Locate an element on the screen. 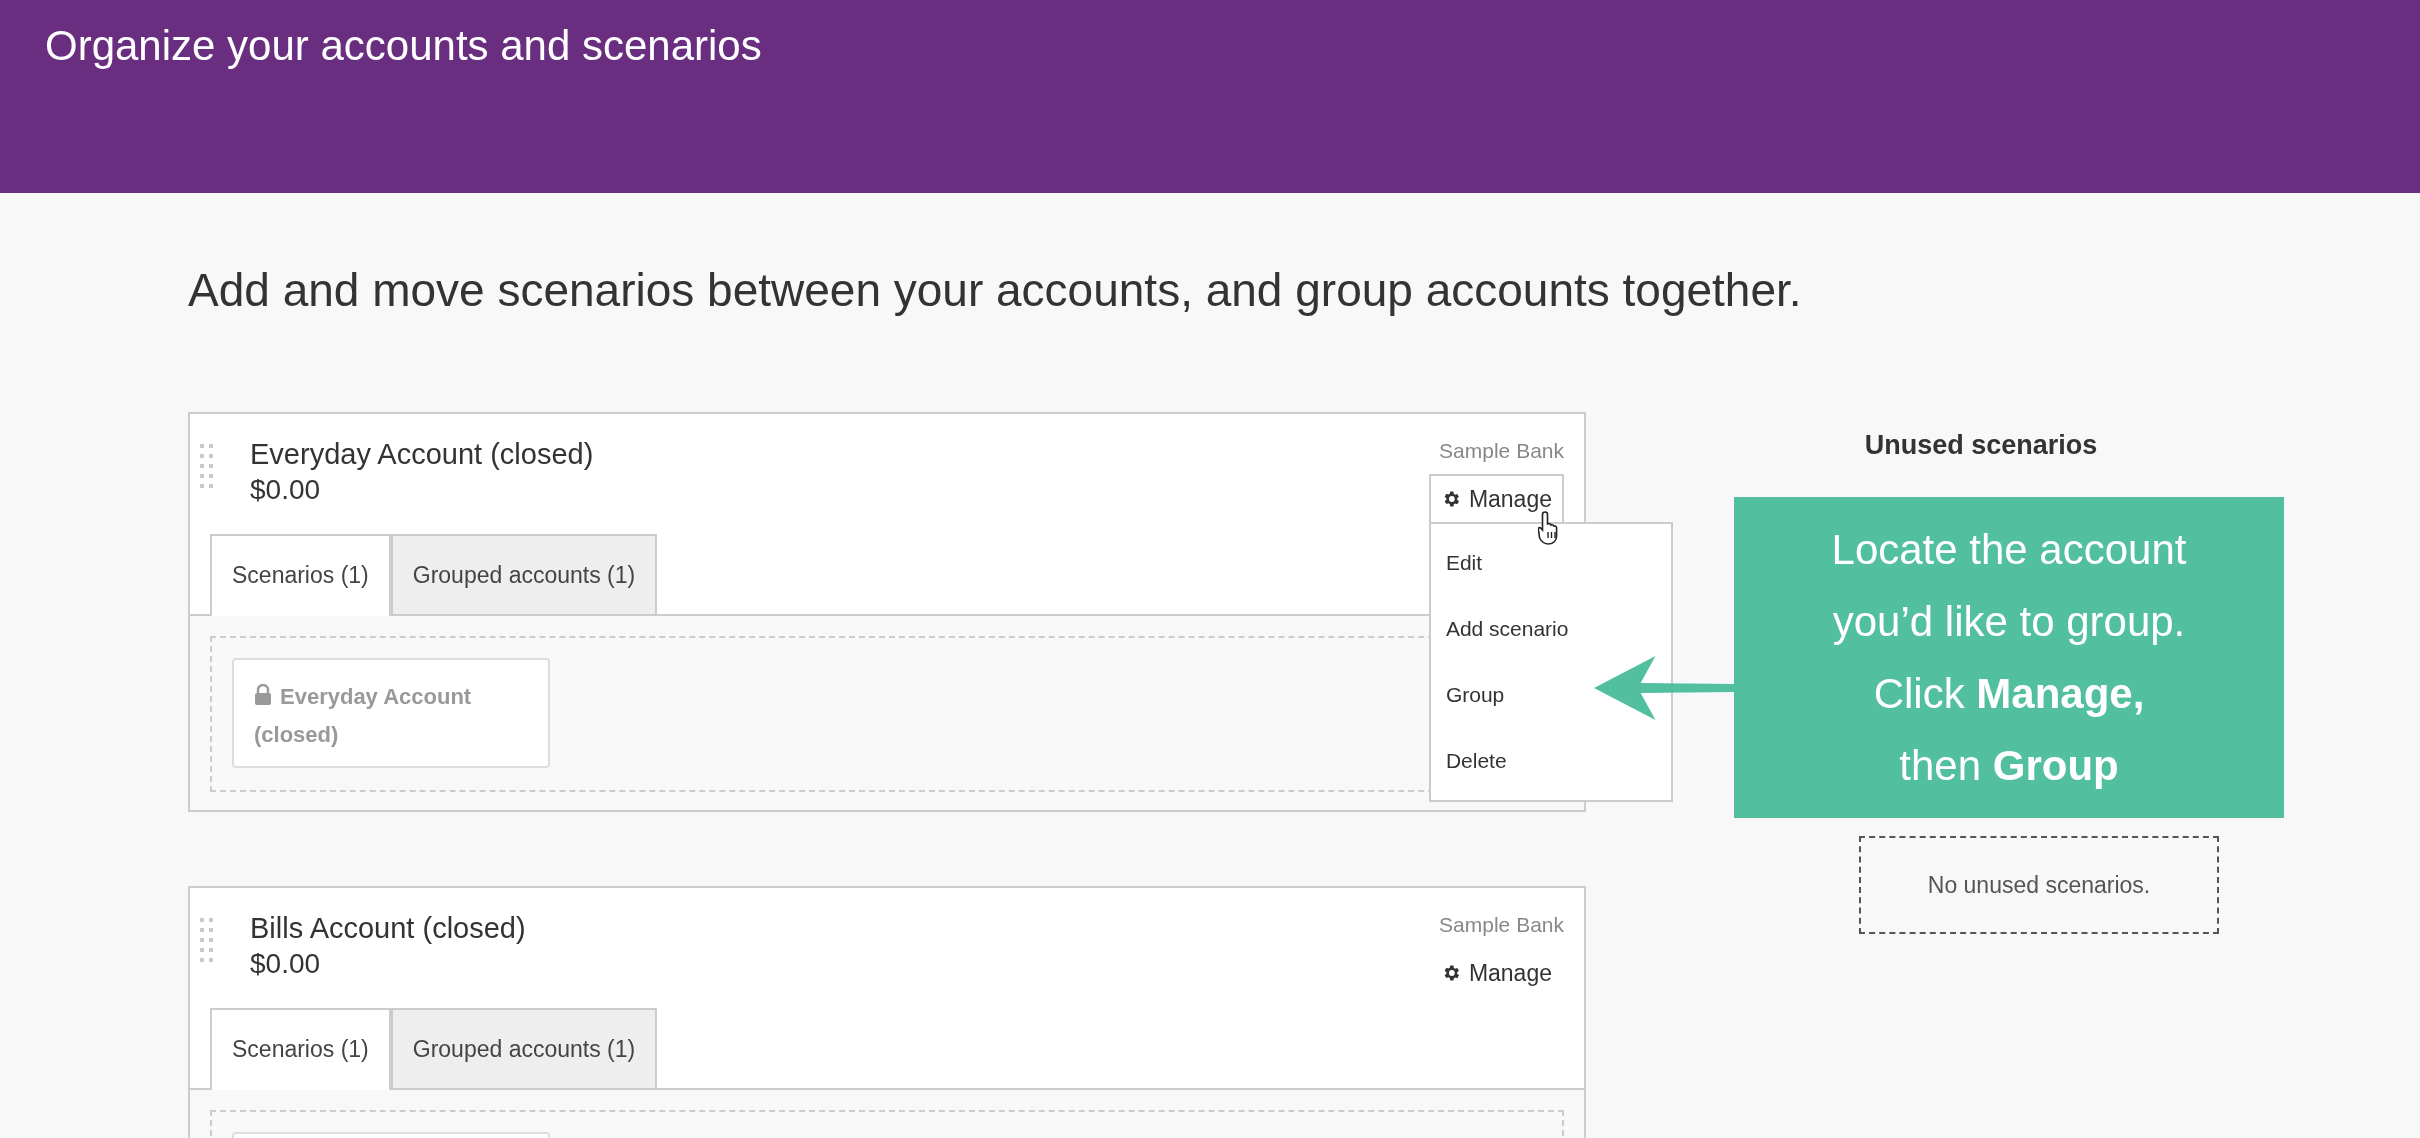 Image resolution: width=2420 pixels, height=1138 pixels. account-name: Everyday Account (closed) is located at coordinates (422, 454).